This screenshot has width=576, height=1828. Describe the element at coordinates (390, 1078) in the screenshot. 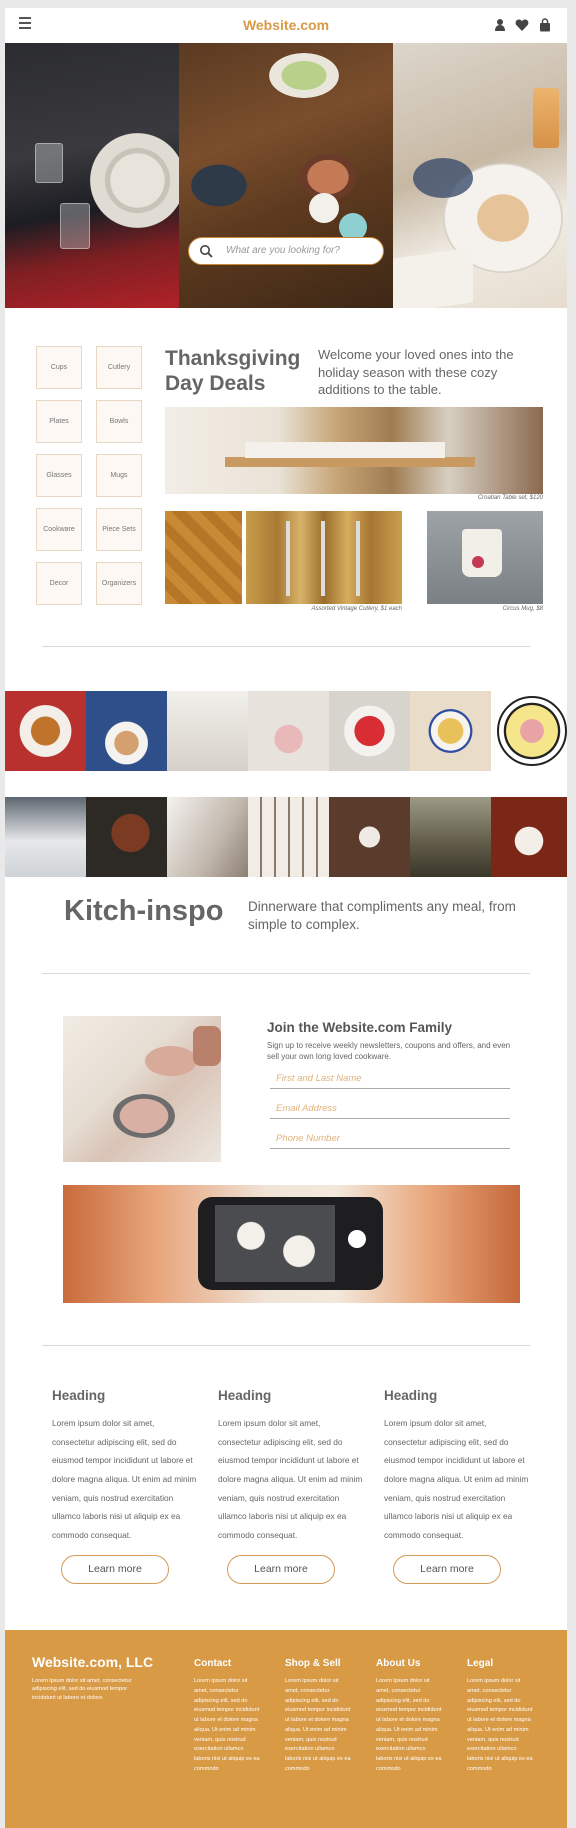

I see `name-field: First and Last Name` at that location.